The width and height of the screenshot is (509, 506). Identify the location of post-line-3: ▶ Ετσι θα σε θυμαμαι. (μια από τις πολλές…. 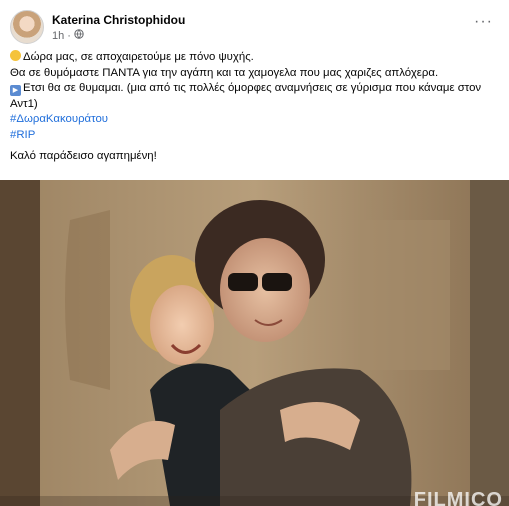
(254, 96).